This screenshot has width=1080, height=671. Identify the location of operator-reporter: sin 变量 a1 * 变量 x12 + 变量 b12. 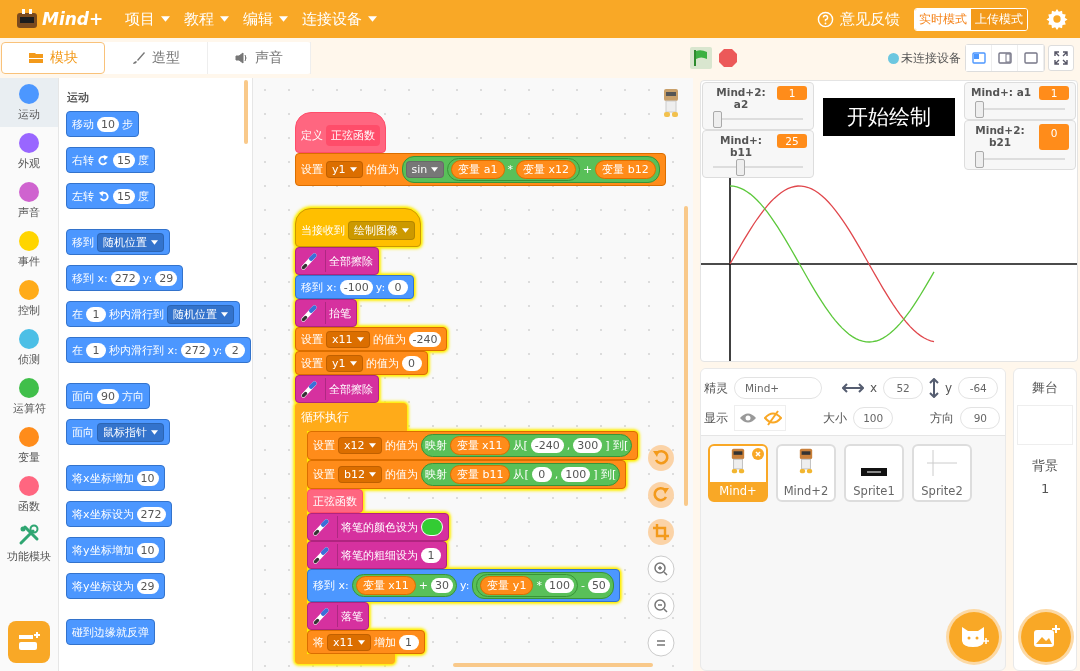
(530, 169).